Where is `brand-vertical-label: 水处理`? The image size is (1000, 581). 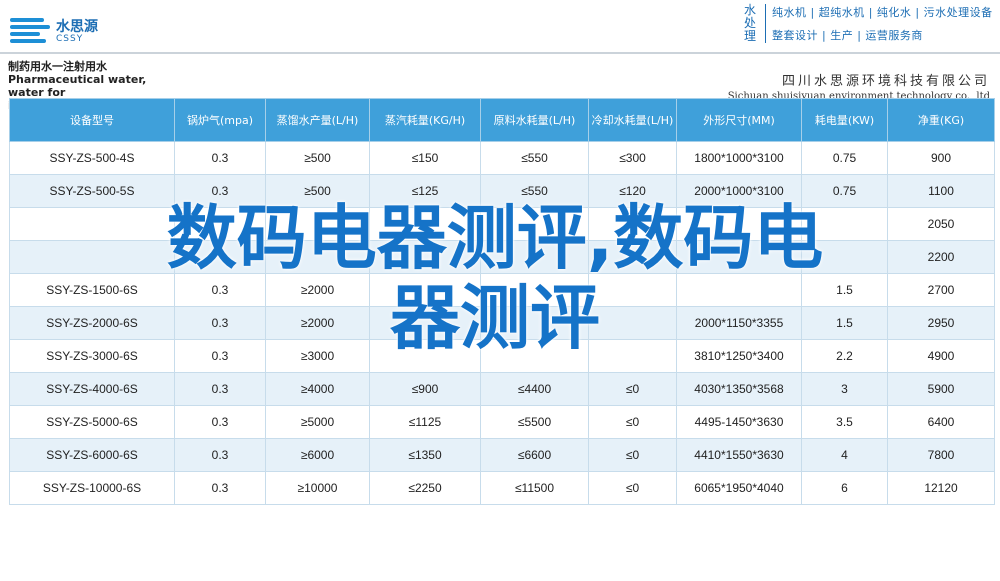 brand-vertical-label: 水处理 is located at coordinates (752, 23).